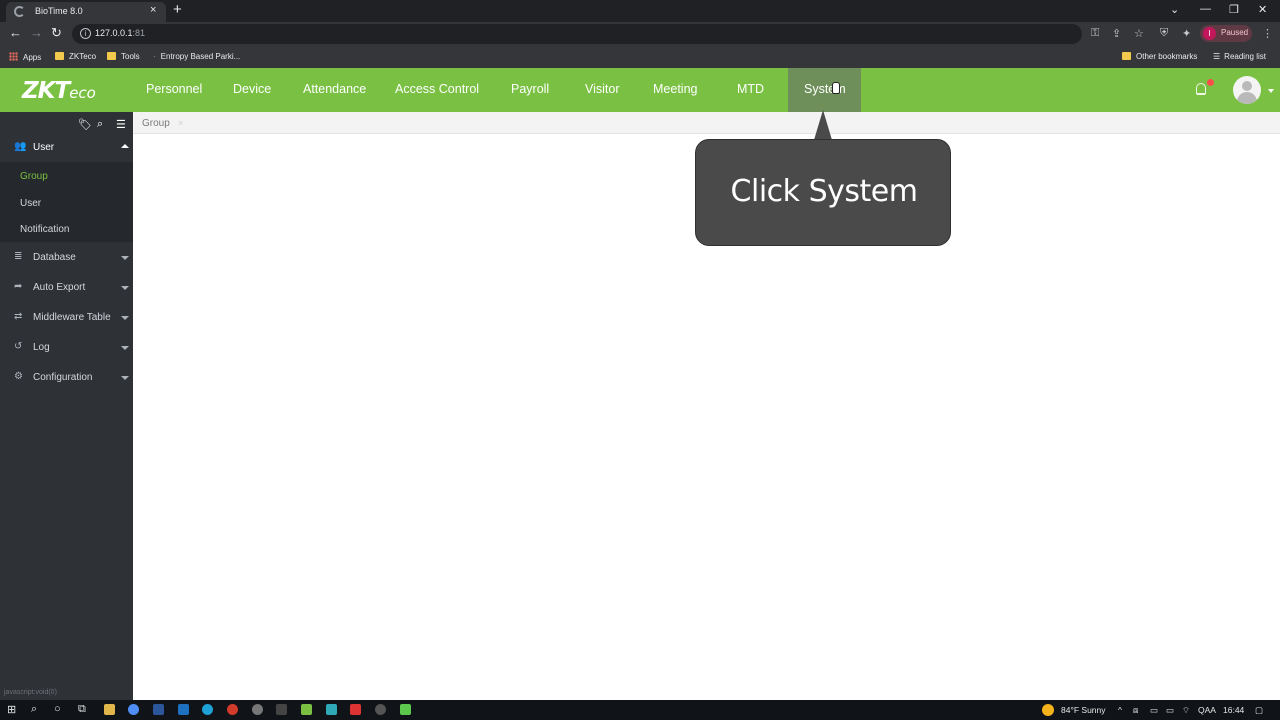 The image size is (1280, 720). Describe the element at coordinates (75, 56) in the screenshot. I see `bookmark-zkteco: ZKTeco` at that location.